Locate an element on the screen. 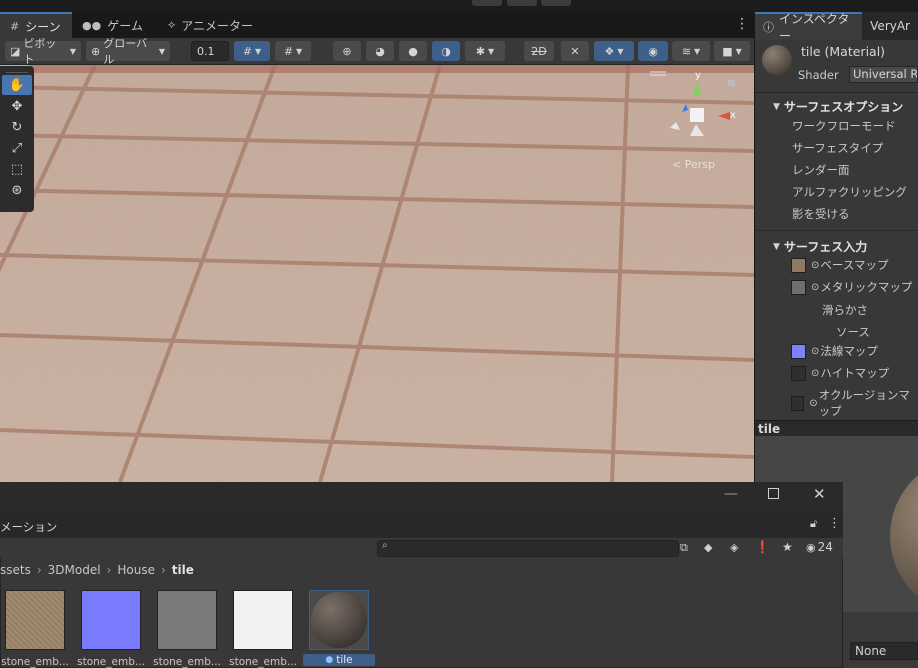 The height and width of the screenshot is (668, 918). project-window-titlebar: — ✕ is located at coordinates (421, 496).